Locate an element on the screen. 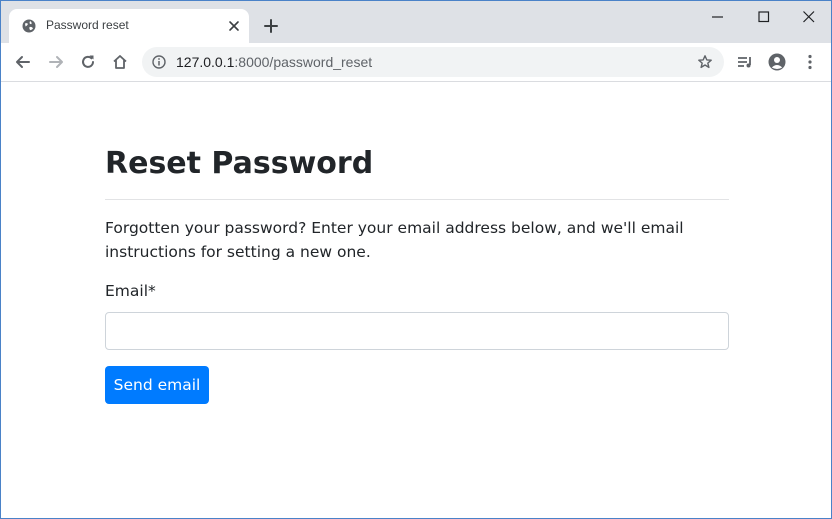 The image size is (832, 519). account-icon is located at coordinates (777, 62).